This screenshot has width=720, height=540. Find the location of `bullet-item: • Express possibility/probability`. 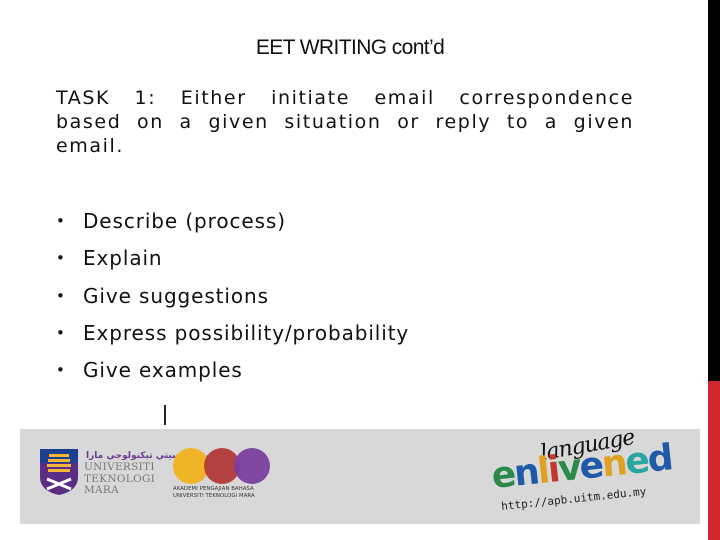

bullet-item: • Express possibility/probability is located at coordinates (232, 333).